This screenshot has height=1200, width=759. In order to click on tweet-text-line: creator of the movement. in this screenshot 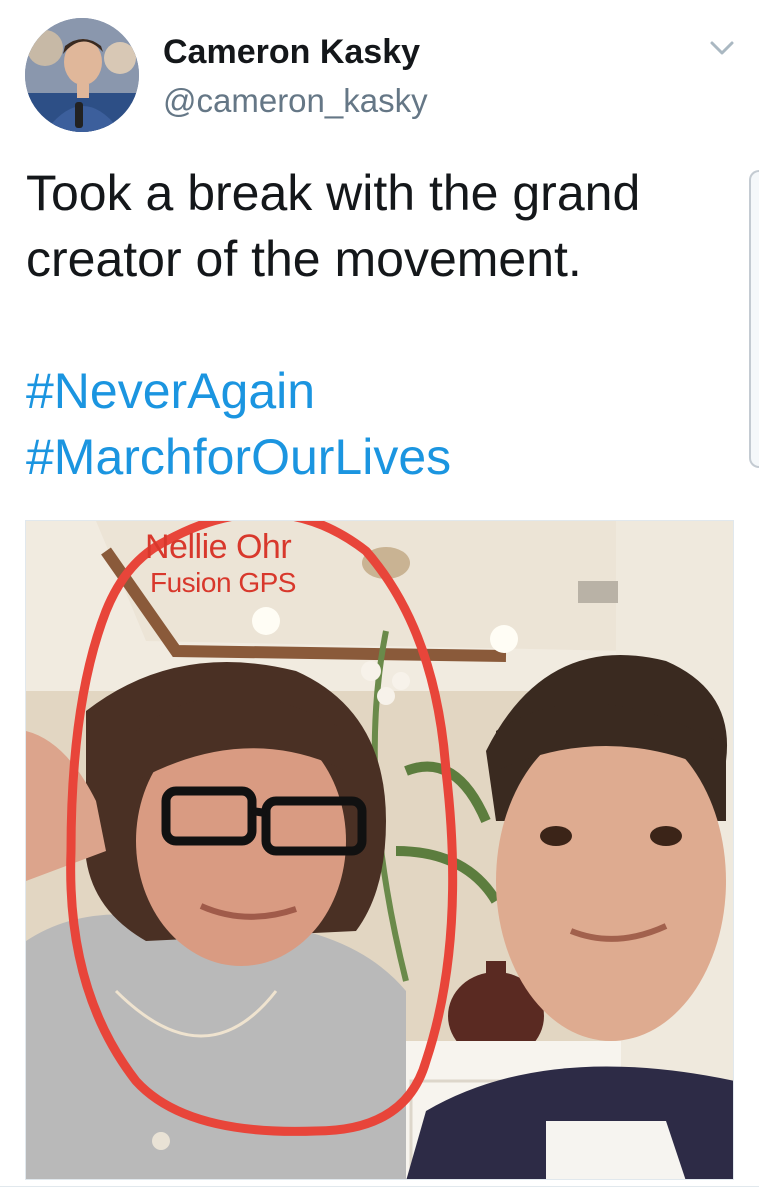, I will do `click(304, 259)`.